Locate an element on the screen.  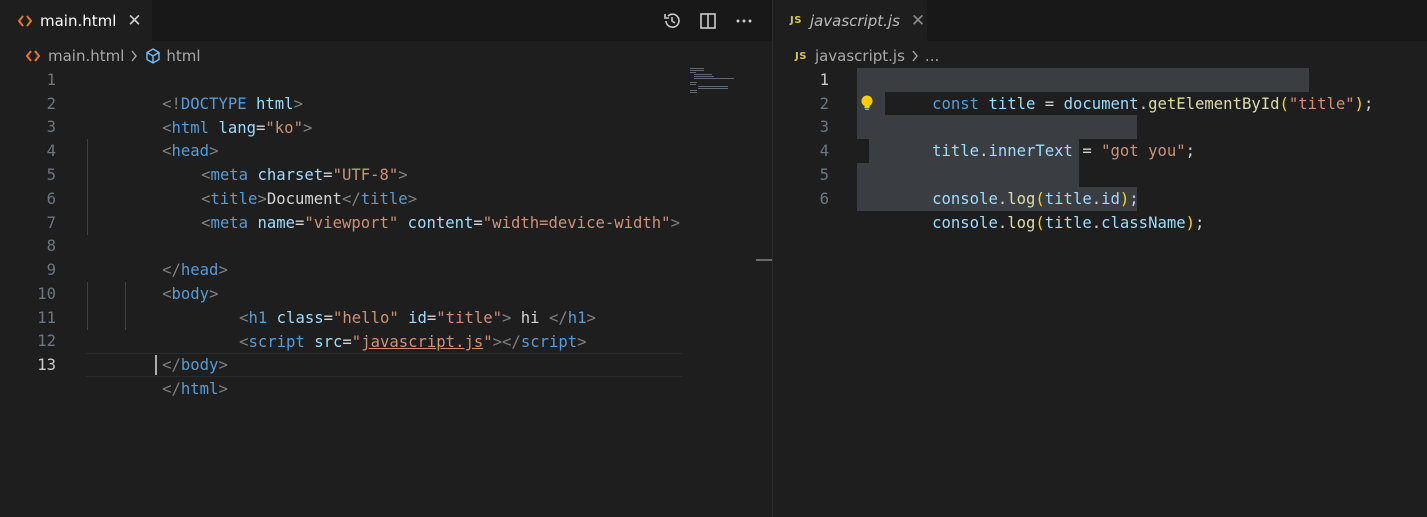
text-cursor is located at coordinates (156, 365).